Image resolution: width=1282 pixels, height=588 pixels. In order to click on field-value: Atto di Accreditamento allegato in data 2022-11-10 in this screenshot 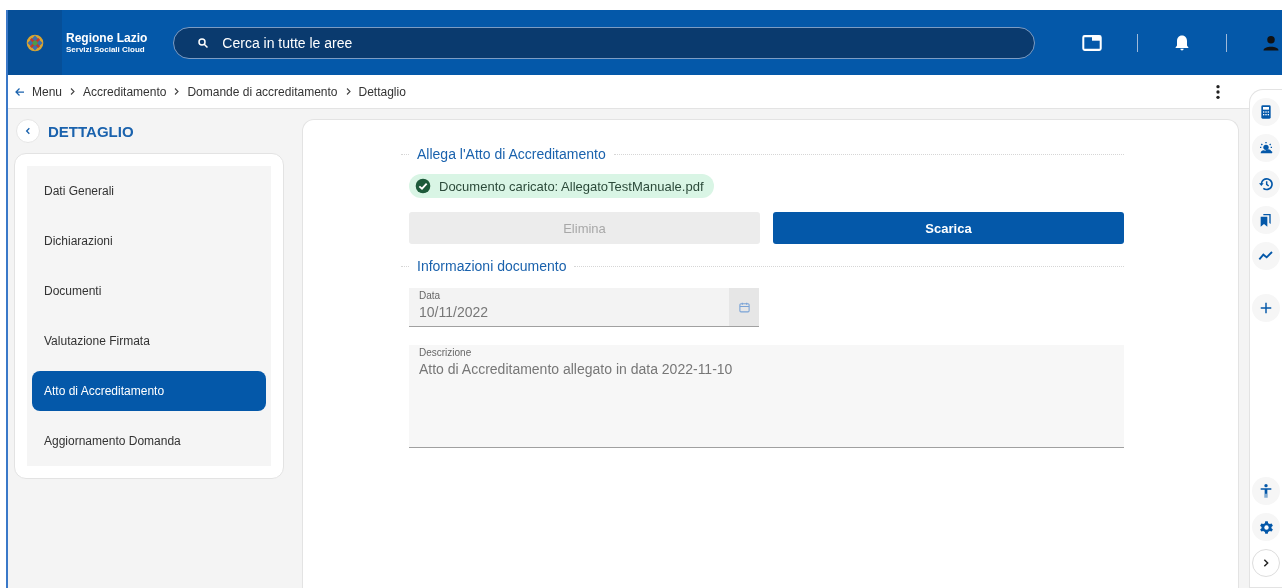, I will do `click(576, 369)`.